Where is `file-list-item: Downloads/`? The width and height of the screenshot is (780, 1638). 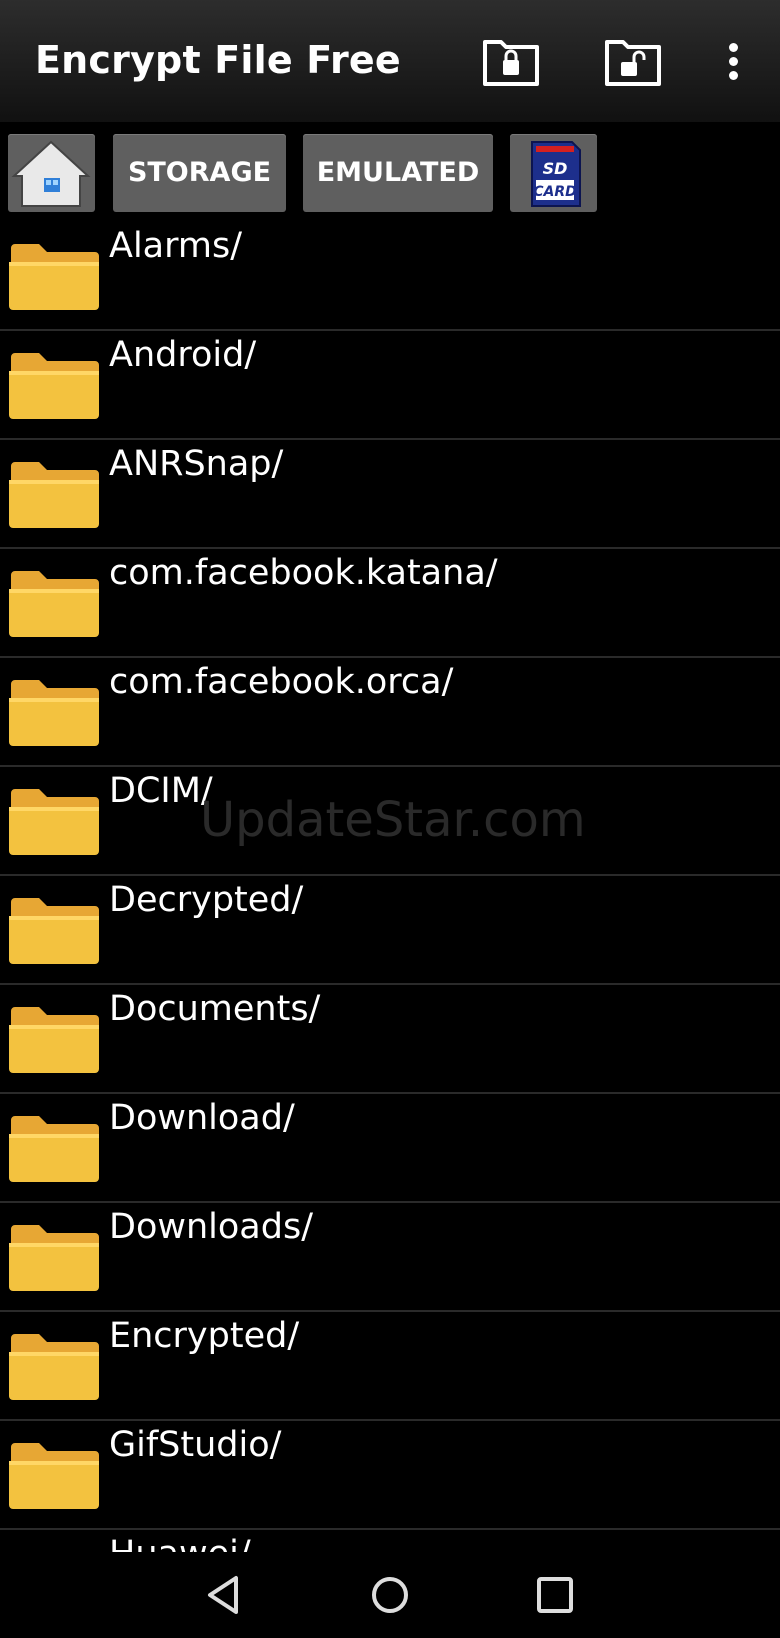 file-list-item: Downloads/ is located at coordinates (390, 1257).